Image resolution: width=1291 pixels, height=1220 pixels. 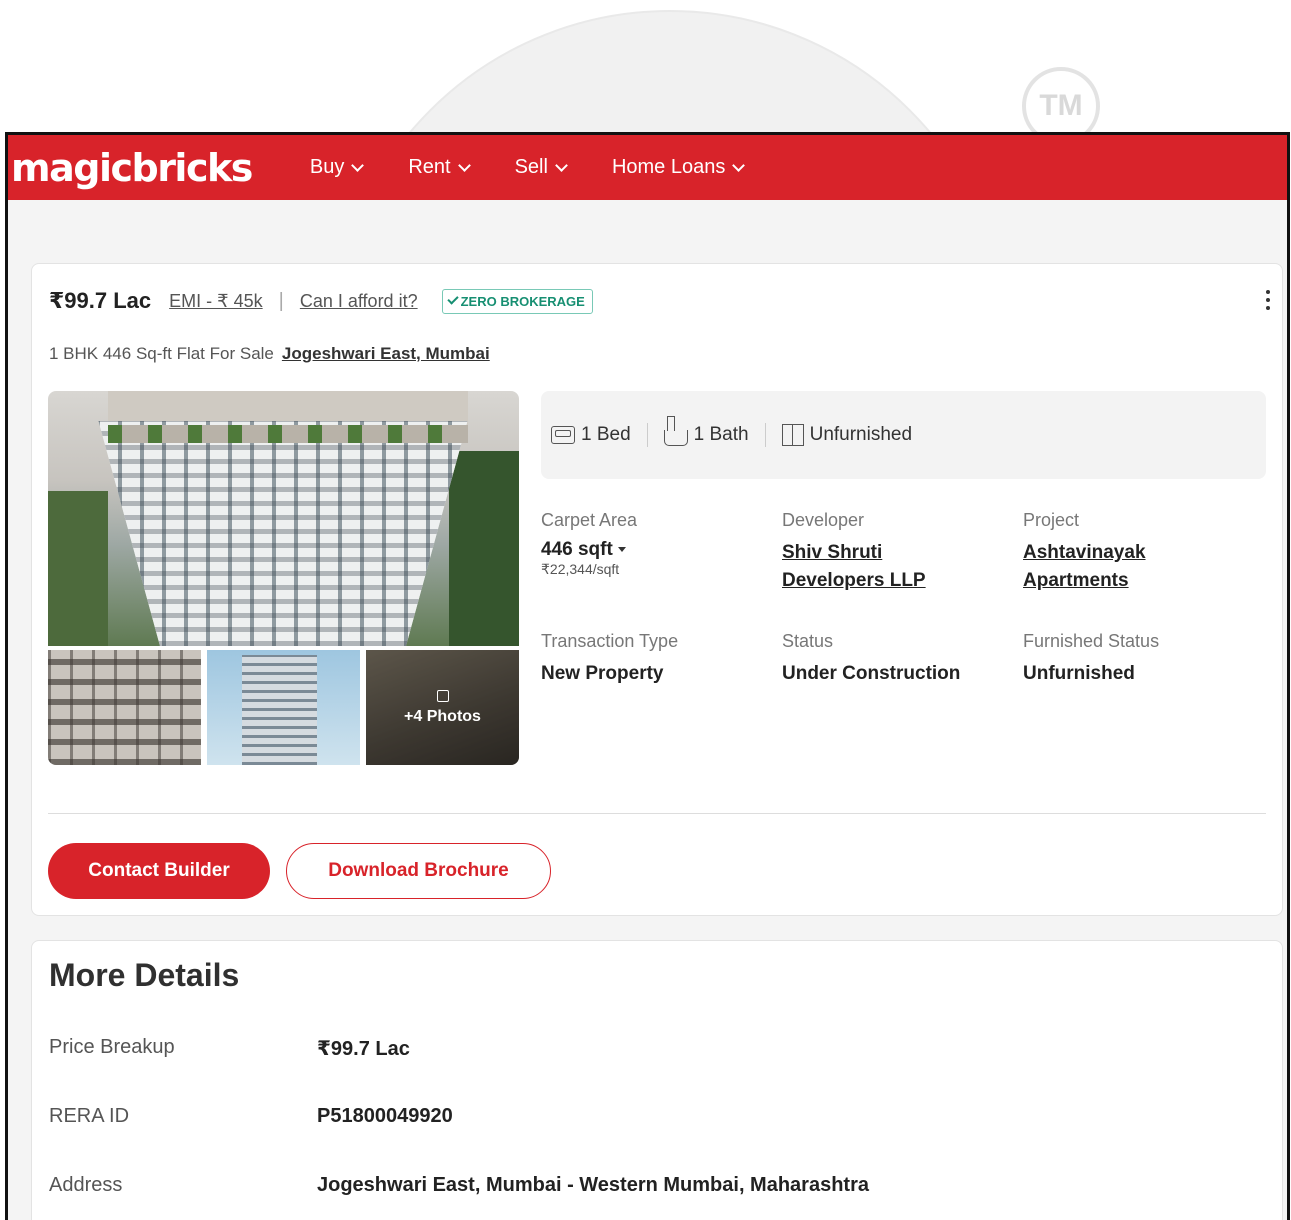 What do you see at coordinates (1133, 659) in the screenshot?
I see `spec-furnished-status: Furnished Status Unfurnished` at bounding box center [1133, 659].